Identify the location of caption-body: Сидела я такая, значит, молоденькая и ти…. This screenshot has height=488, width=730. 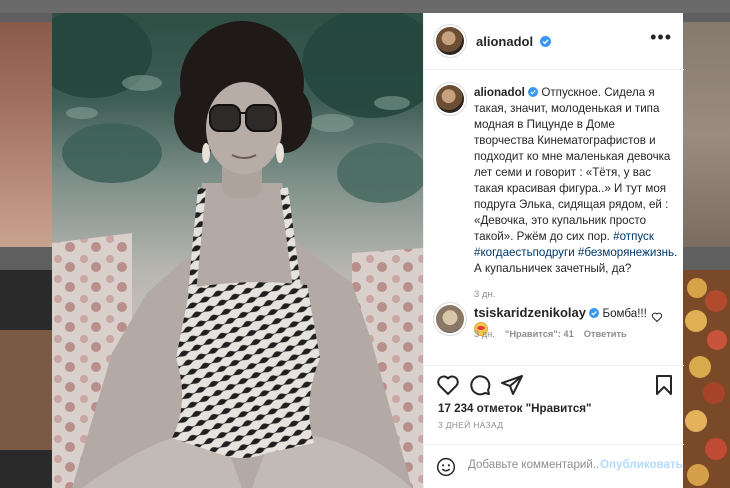
(572, 164).